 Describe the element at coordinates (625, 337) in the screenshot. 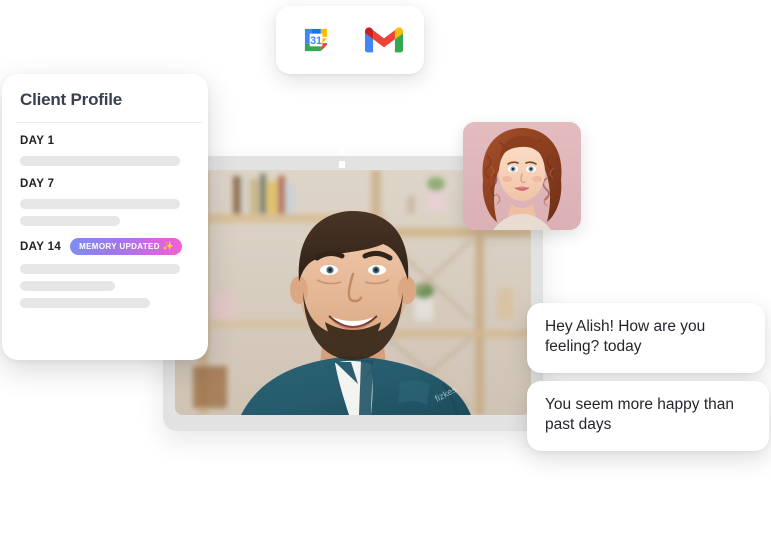

I see `chat-message-text: Hey Alish! How are you feeling? today` at that location.